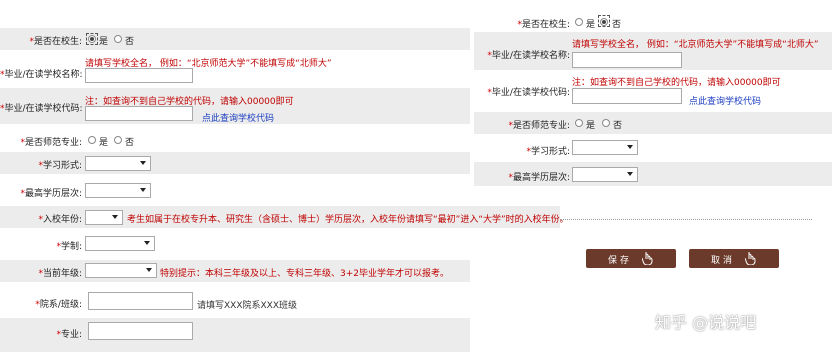  What do you see at coordinates (41, 75) in the screenshot?
I see `school-name-label: *毕业/在读学校名称:` at bounding box center [41, 75].